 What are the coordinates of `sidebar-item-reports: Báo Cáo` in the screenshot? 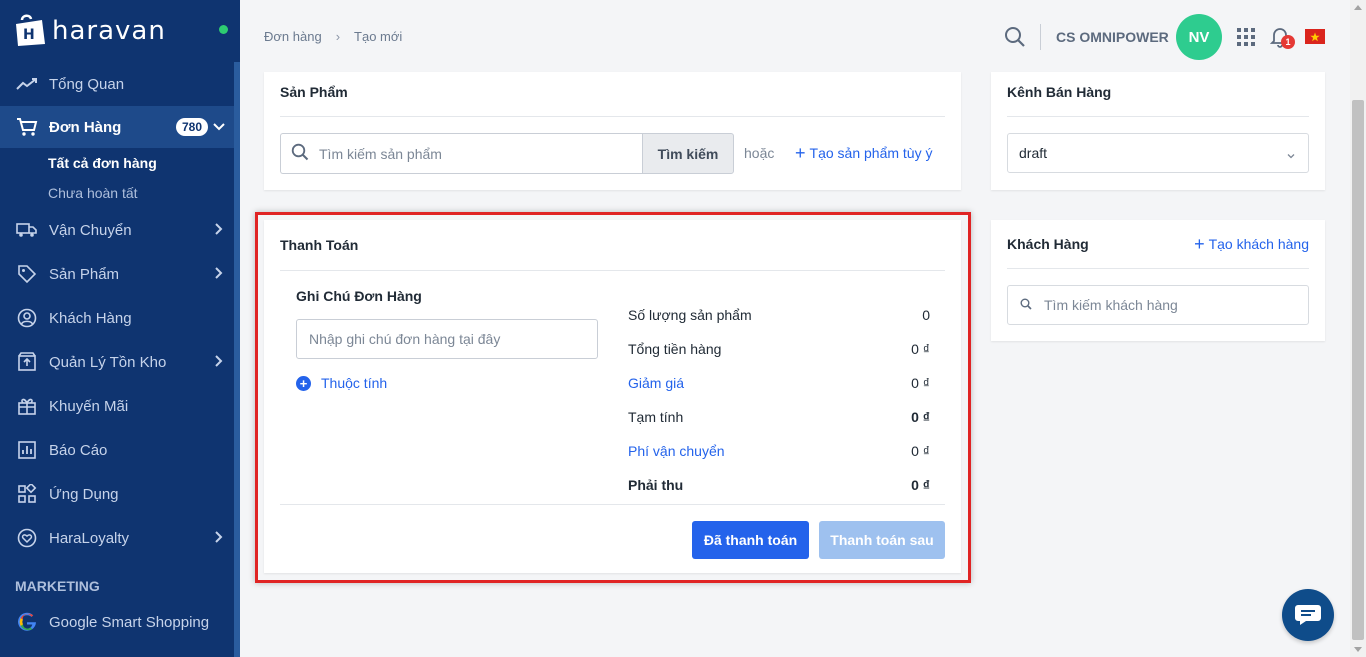 It's located at (117, 450).